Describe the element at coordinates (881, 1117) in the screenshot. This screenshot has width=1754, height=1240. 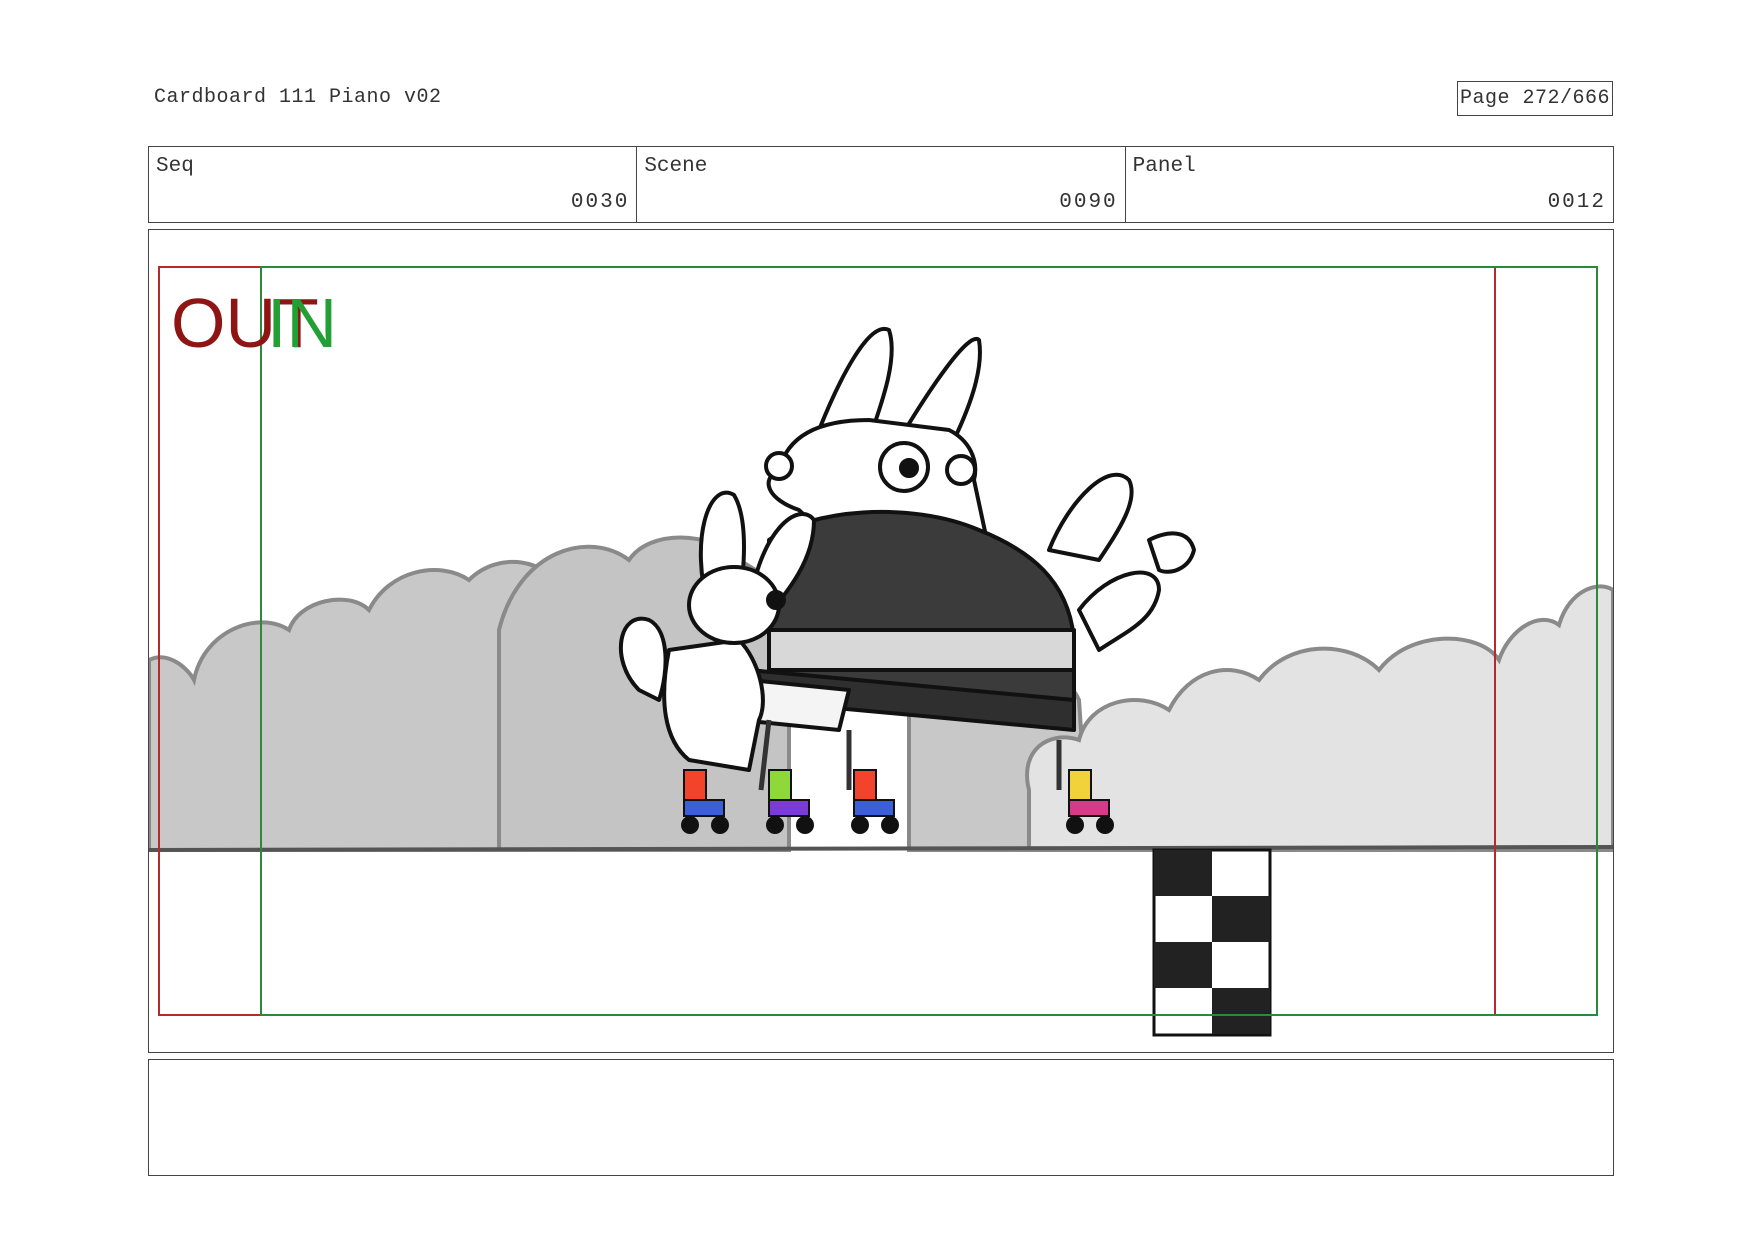
I see `notes-box` at that location.